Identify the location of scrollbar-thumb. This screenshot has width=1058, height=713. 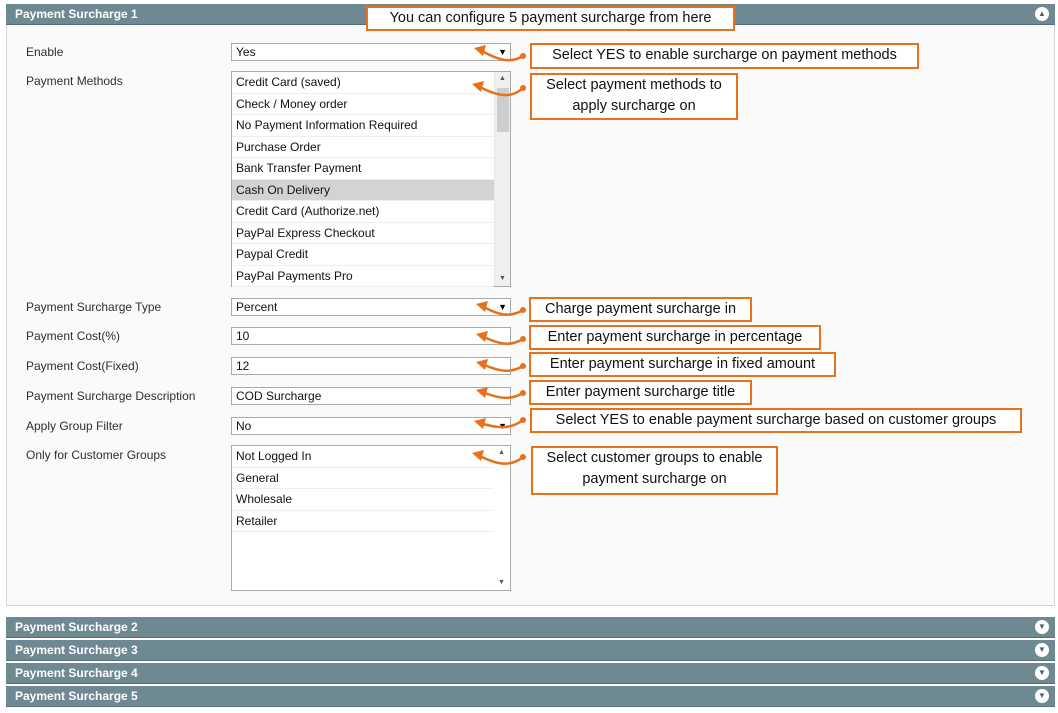
(503, 110).